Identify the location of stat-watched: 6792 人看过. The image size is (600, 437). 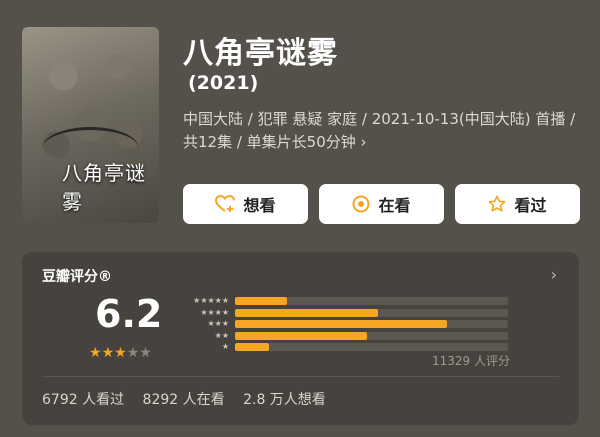
(83, 400).